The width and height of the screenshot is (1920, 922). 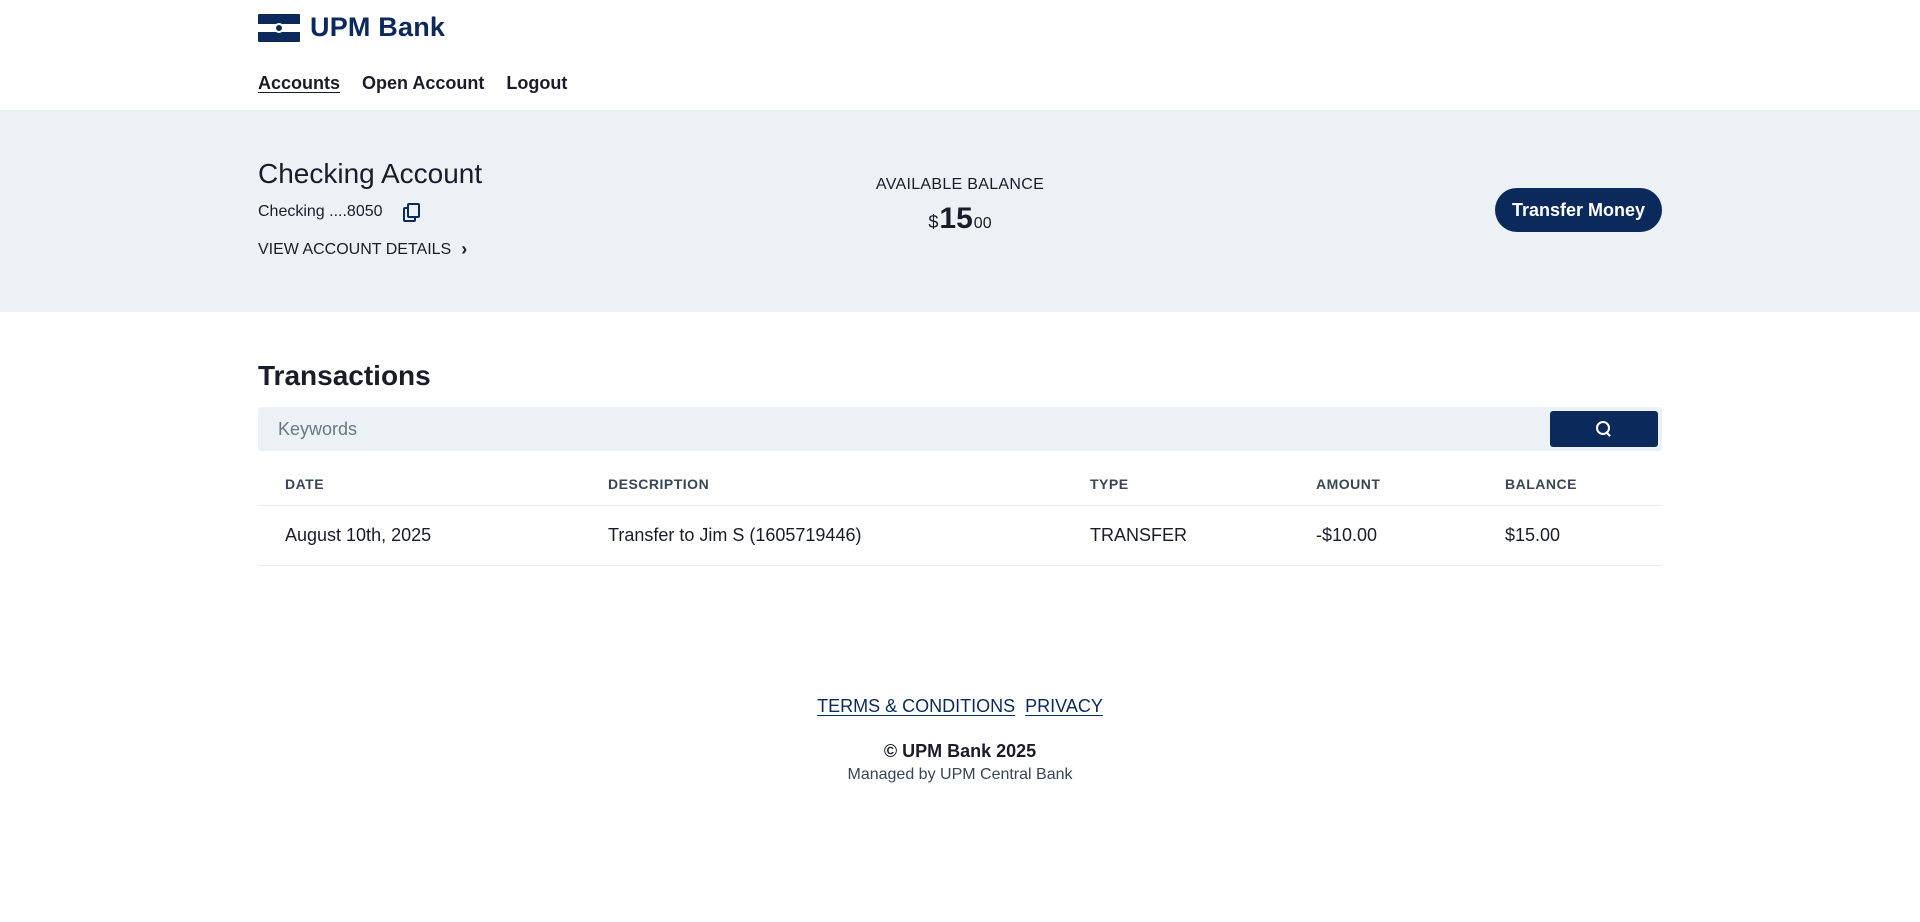 What do you see at coordinates (299, 83) in the screenshot?
I see `nav-accounts: Accounts` at bounding box center [299, 83].